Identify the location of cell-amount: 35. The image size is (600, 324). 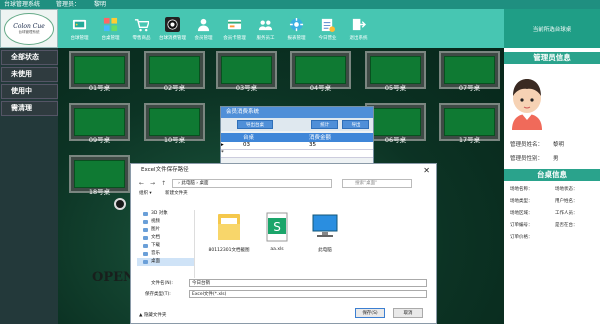
(312, 145).